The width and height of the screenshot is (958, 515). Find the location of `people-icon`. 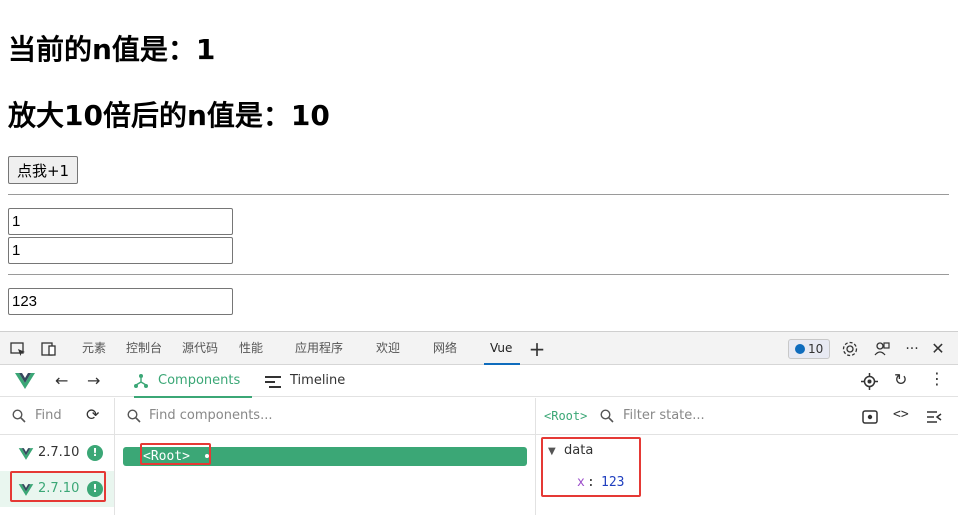

people-icon is located at coordinates (882, 349).